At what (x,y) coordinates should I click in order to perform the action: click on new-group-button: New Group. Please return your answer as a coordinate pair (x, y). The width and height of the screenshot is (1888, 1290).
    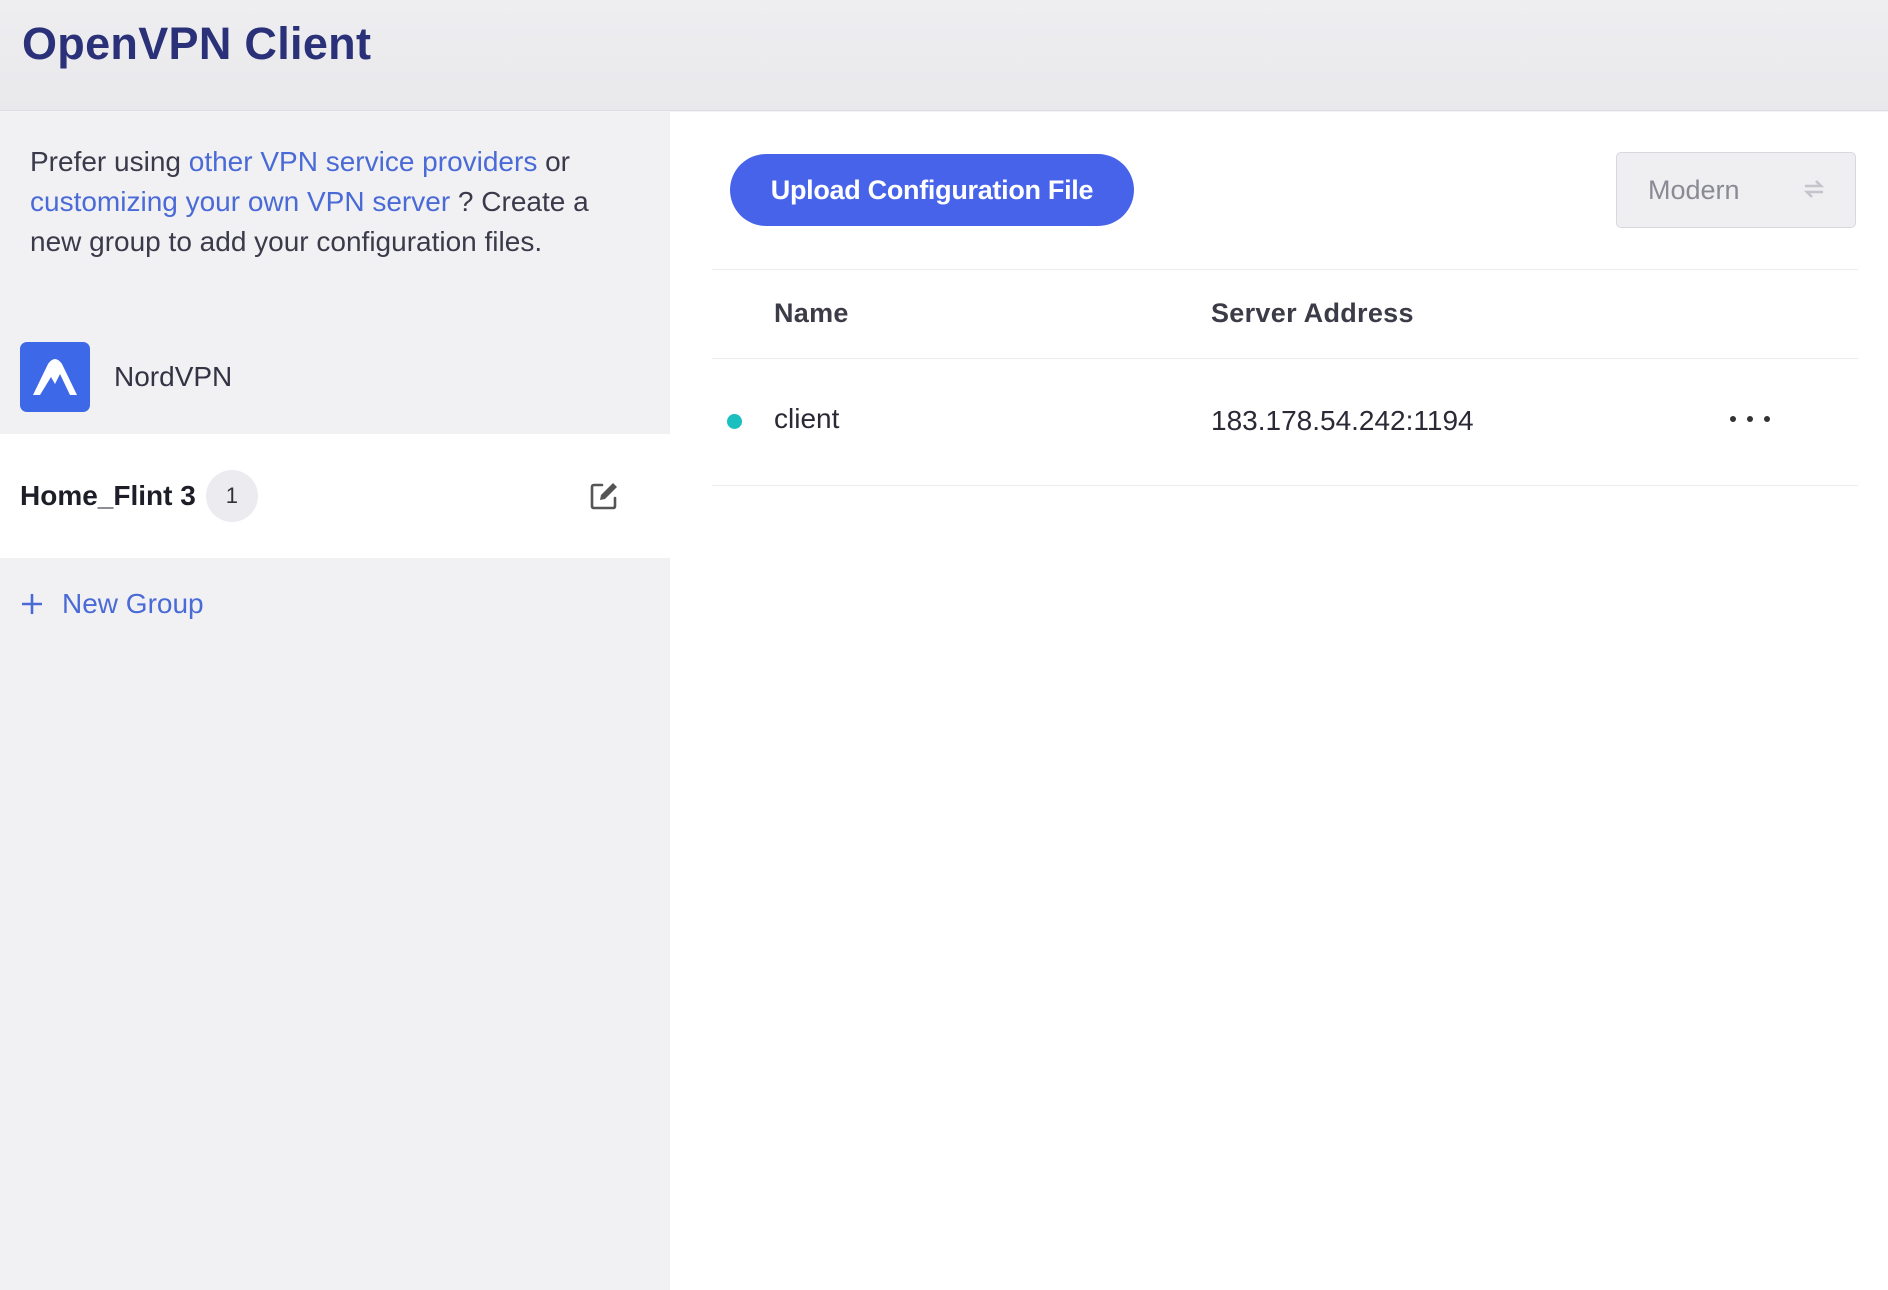
    Looking at the image, I should click on (112, 604).